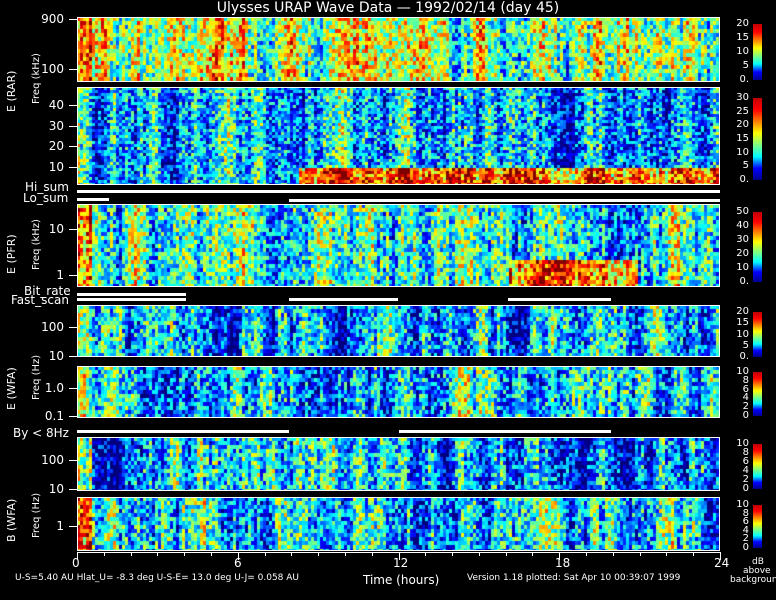 The image size is (776, 600). What do you see at coordinates (52, 19) in the screenshot?
I see `y-tick-label: 900` at bounding box center [52, 19].